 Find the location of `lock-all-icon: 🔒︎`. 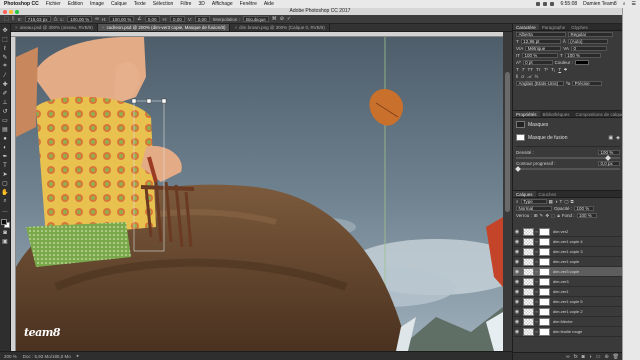

lock-all-icon: 🔒︎ is located at coordinates (558, 215).